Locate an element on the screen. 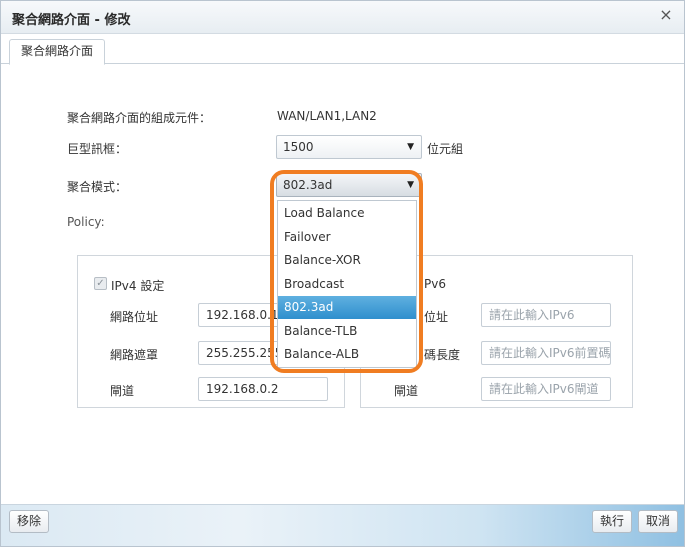 This screenshot has width=685, height=547. members-label: 聚合網路介面的組成元件： is located at coordinates (139, 118).